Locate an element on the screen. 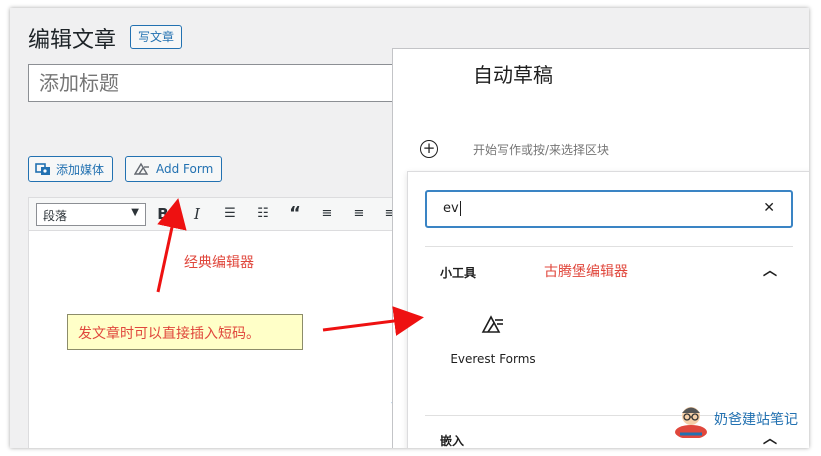 This screenshot has width=821, height=456. media-icon is located at coordinates (42, 169).